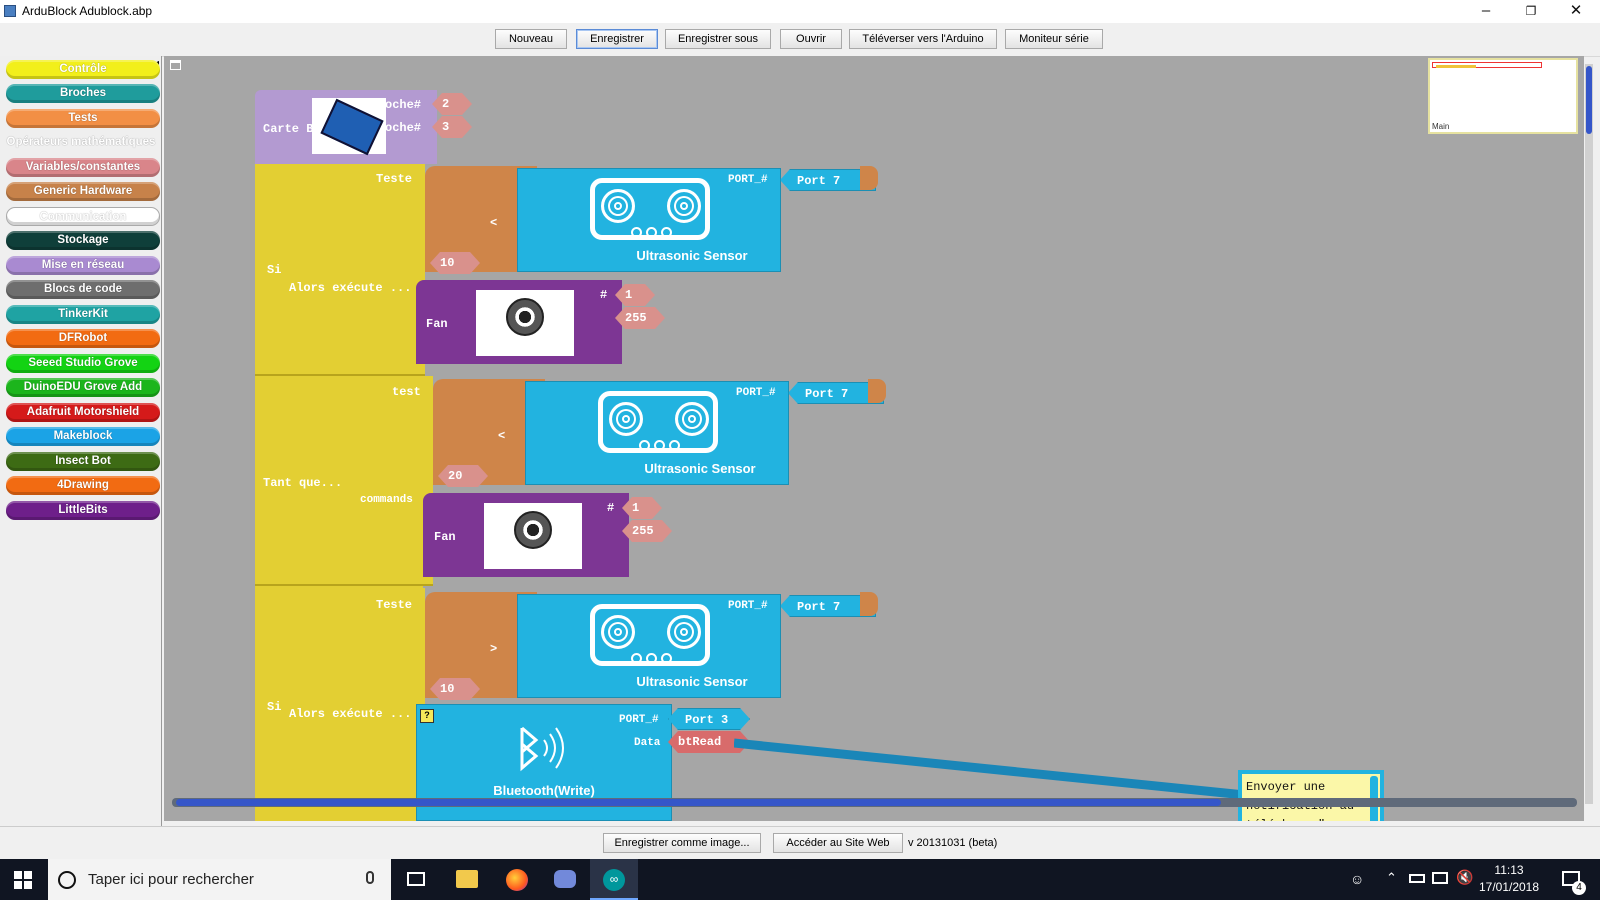 The width and height of the screenshot is (1600, 900). Describe the element at coordinates (544, 790) in the screenshot. I see `bluetooth-name: Bluetooth(Write)` at that location.